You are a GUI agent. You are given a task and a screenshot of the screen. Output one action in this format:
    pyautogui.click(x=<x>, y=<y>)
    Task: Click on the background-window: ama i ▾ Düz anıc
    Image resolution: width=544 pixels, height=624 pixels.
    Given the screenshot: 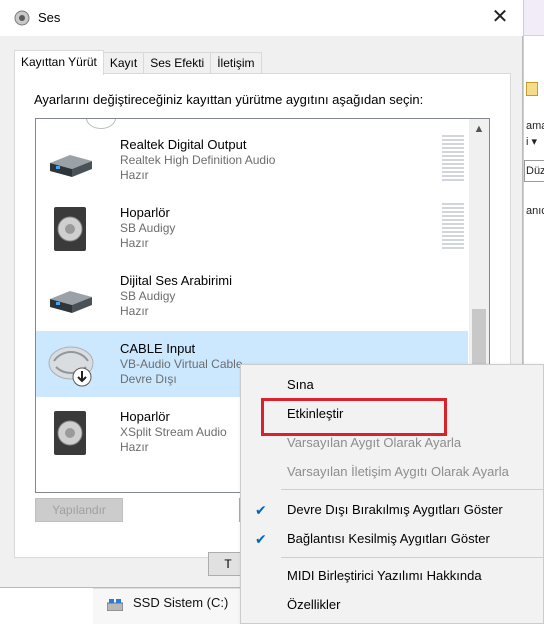 What is the action you would take?
    pyautogui.click(x=533, y=185)
    